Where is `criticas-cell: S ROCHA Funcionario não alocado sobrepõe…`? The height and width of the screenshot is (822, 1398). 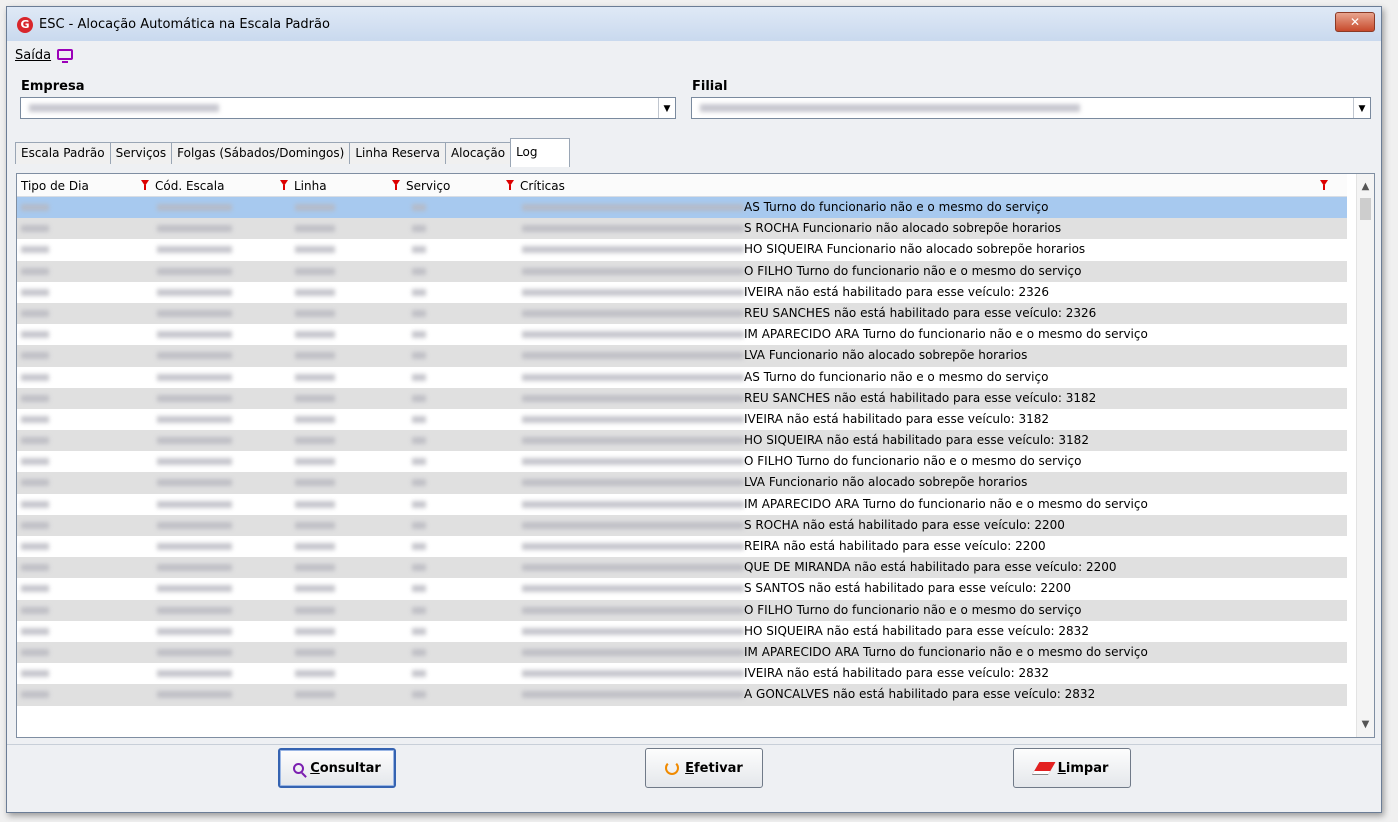
criticas-cell: S ROCHA Funcionario não alocado sobrepõe… is located at coordinates (903, 228).